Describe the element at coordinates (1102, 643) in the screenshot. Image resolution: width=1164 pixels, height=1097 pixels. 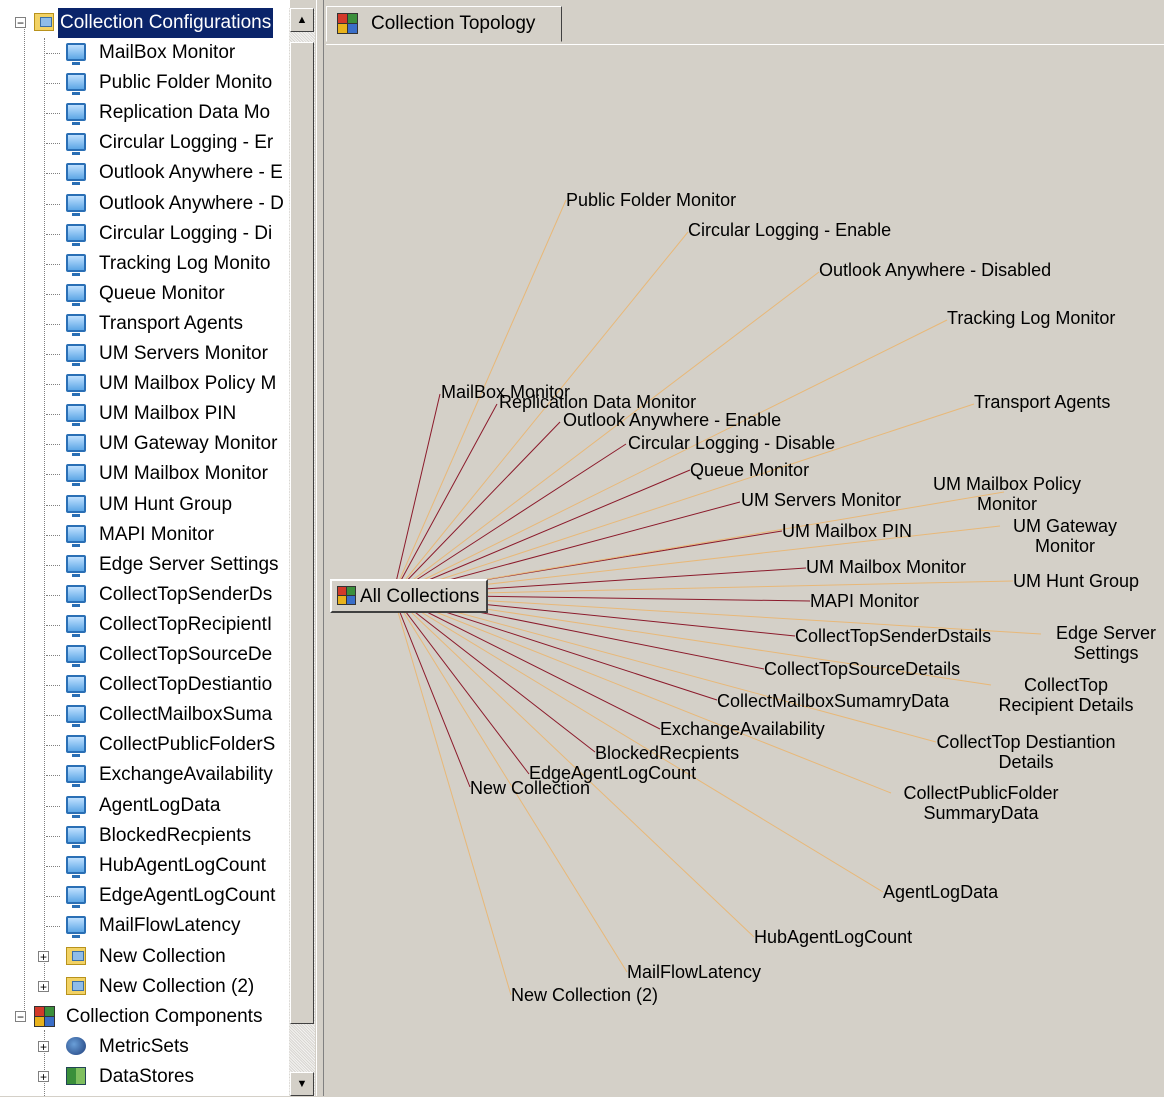
I see `topology-node: Edge Server Settings` at that location.